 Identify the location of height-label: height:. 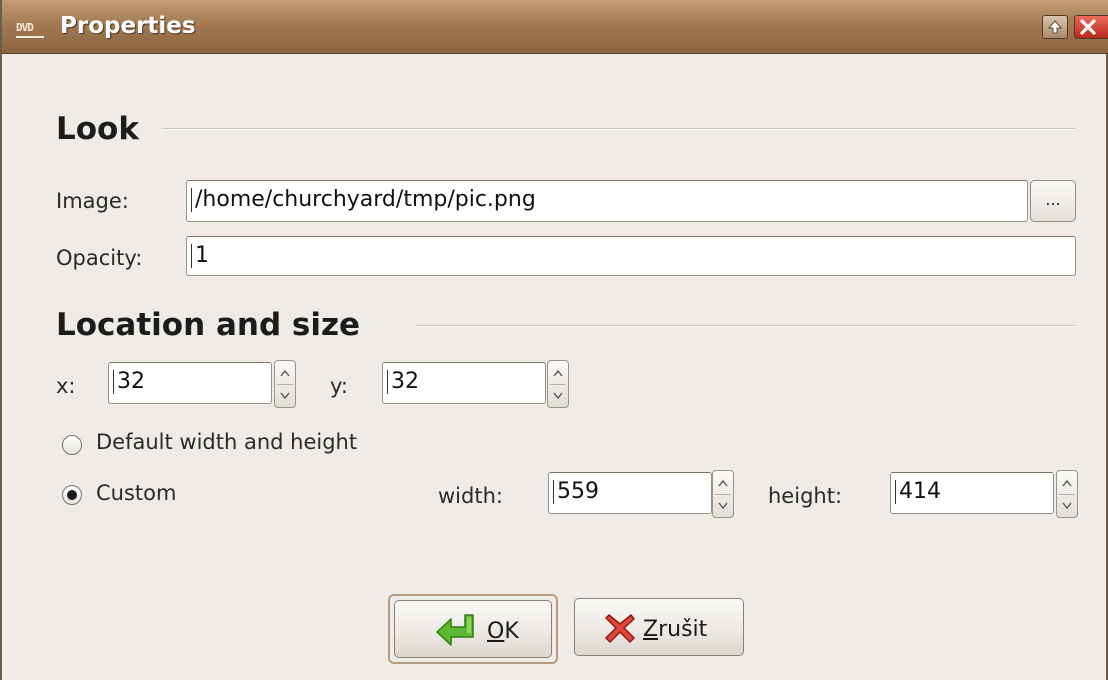
(805, 496).